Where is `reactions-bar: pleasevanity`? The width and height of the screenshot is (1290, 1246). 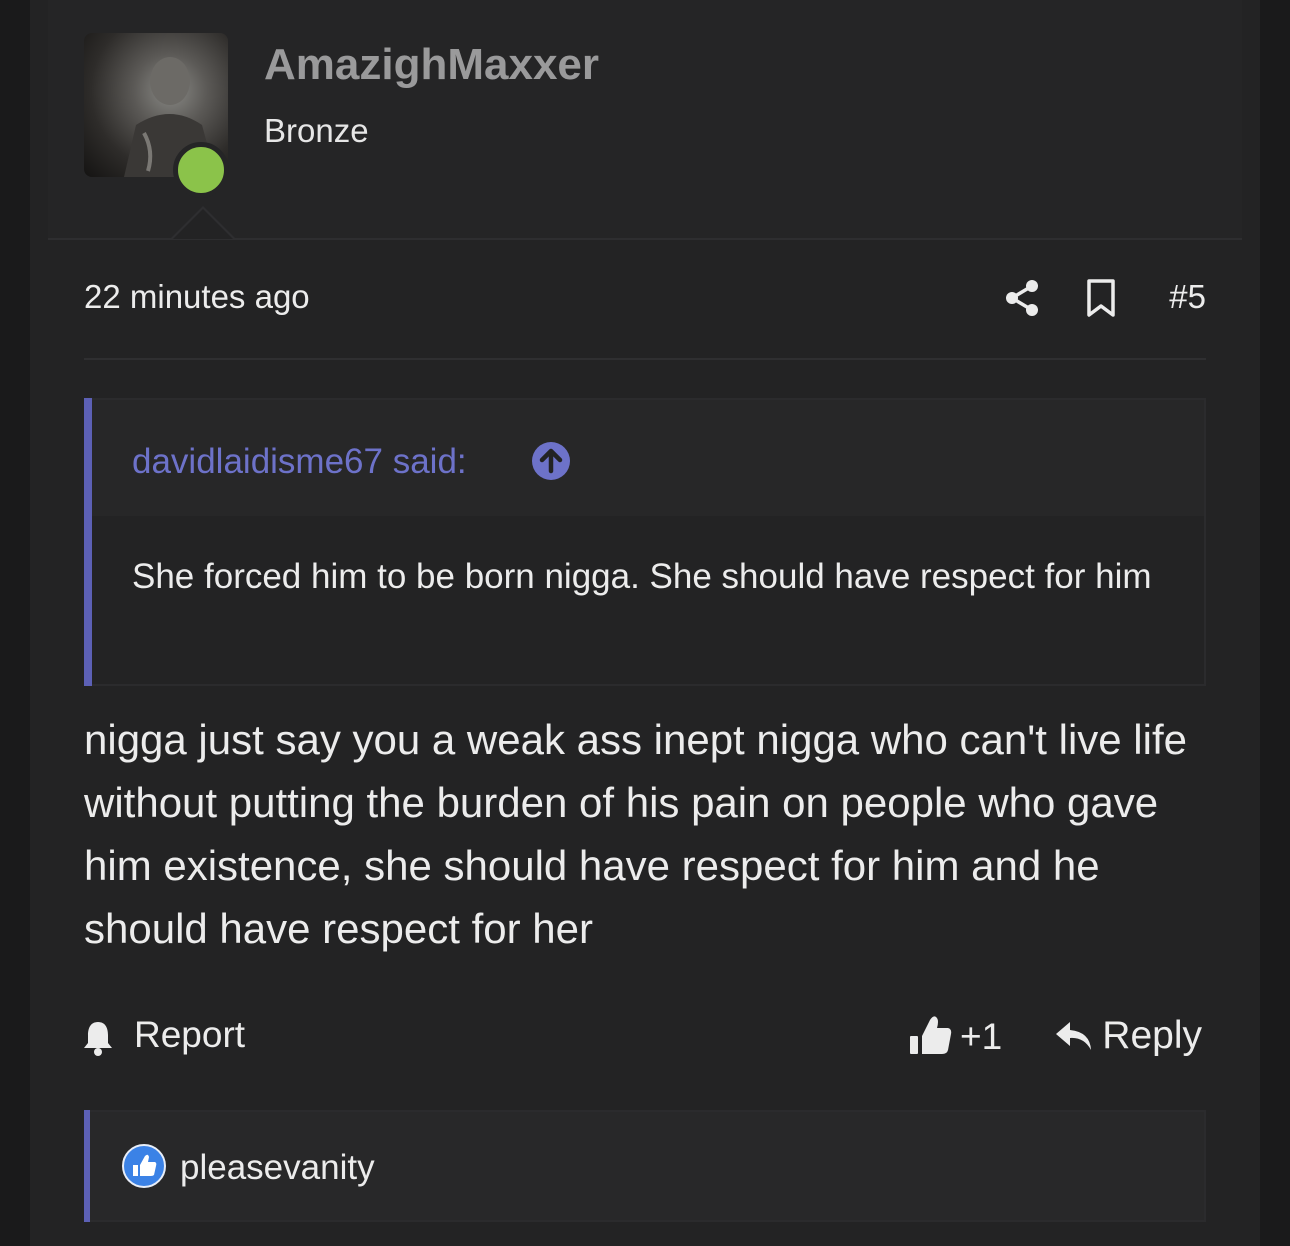 reactions-bar: pleasevanity is located at coordinates (645, 1166).